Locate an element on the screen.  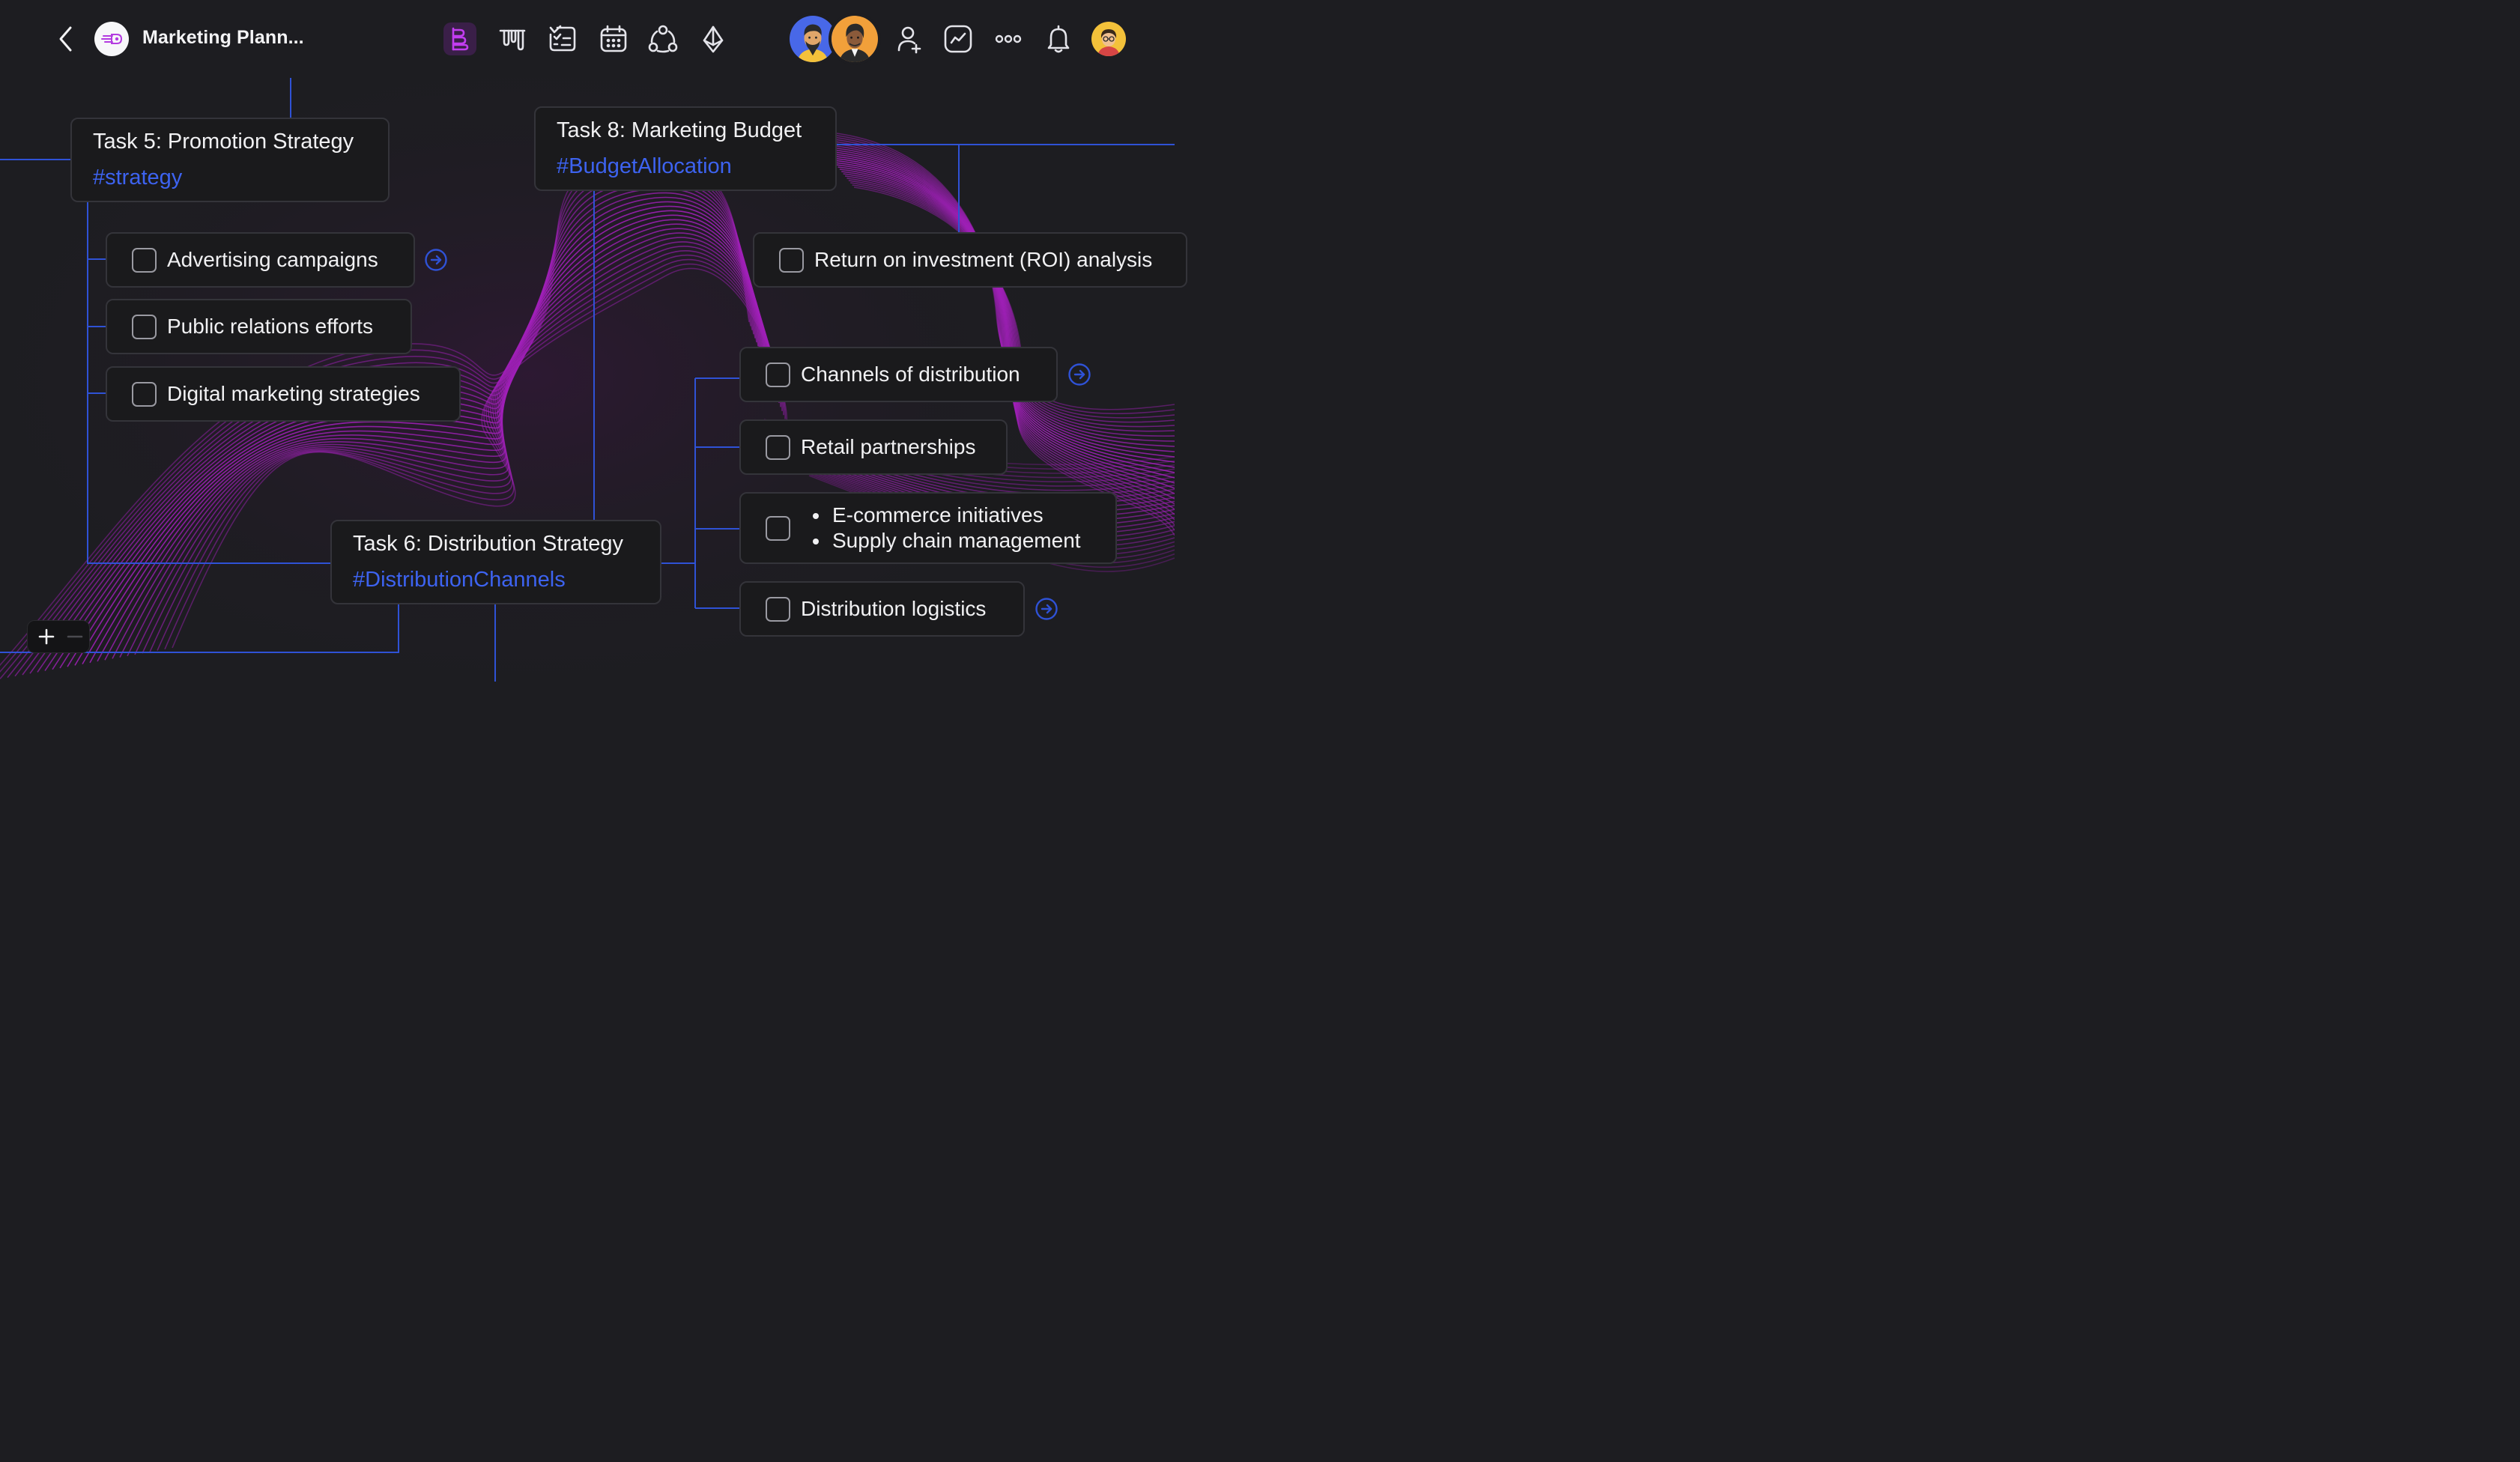
minus-icon is located at coordinates (75, 636).